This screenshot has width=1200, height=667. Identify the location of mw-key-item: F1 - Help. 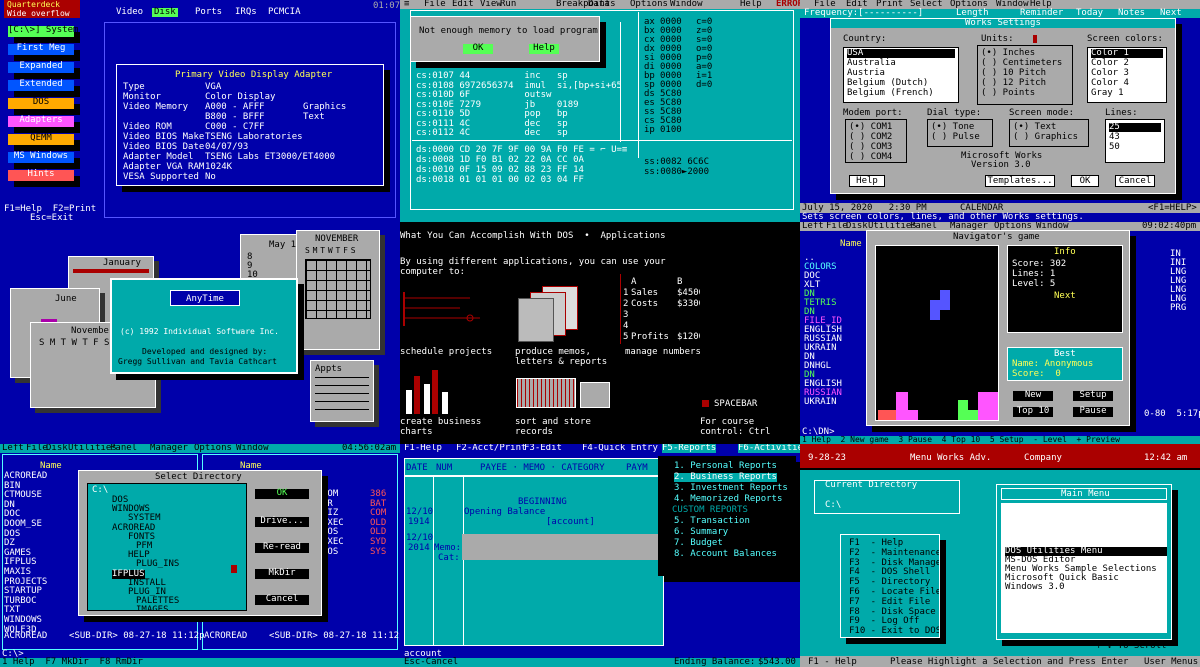
(876, 543).